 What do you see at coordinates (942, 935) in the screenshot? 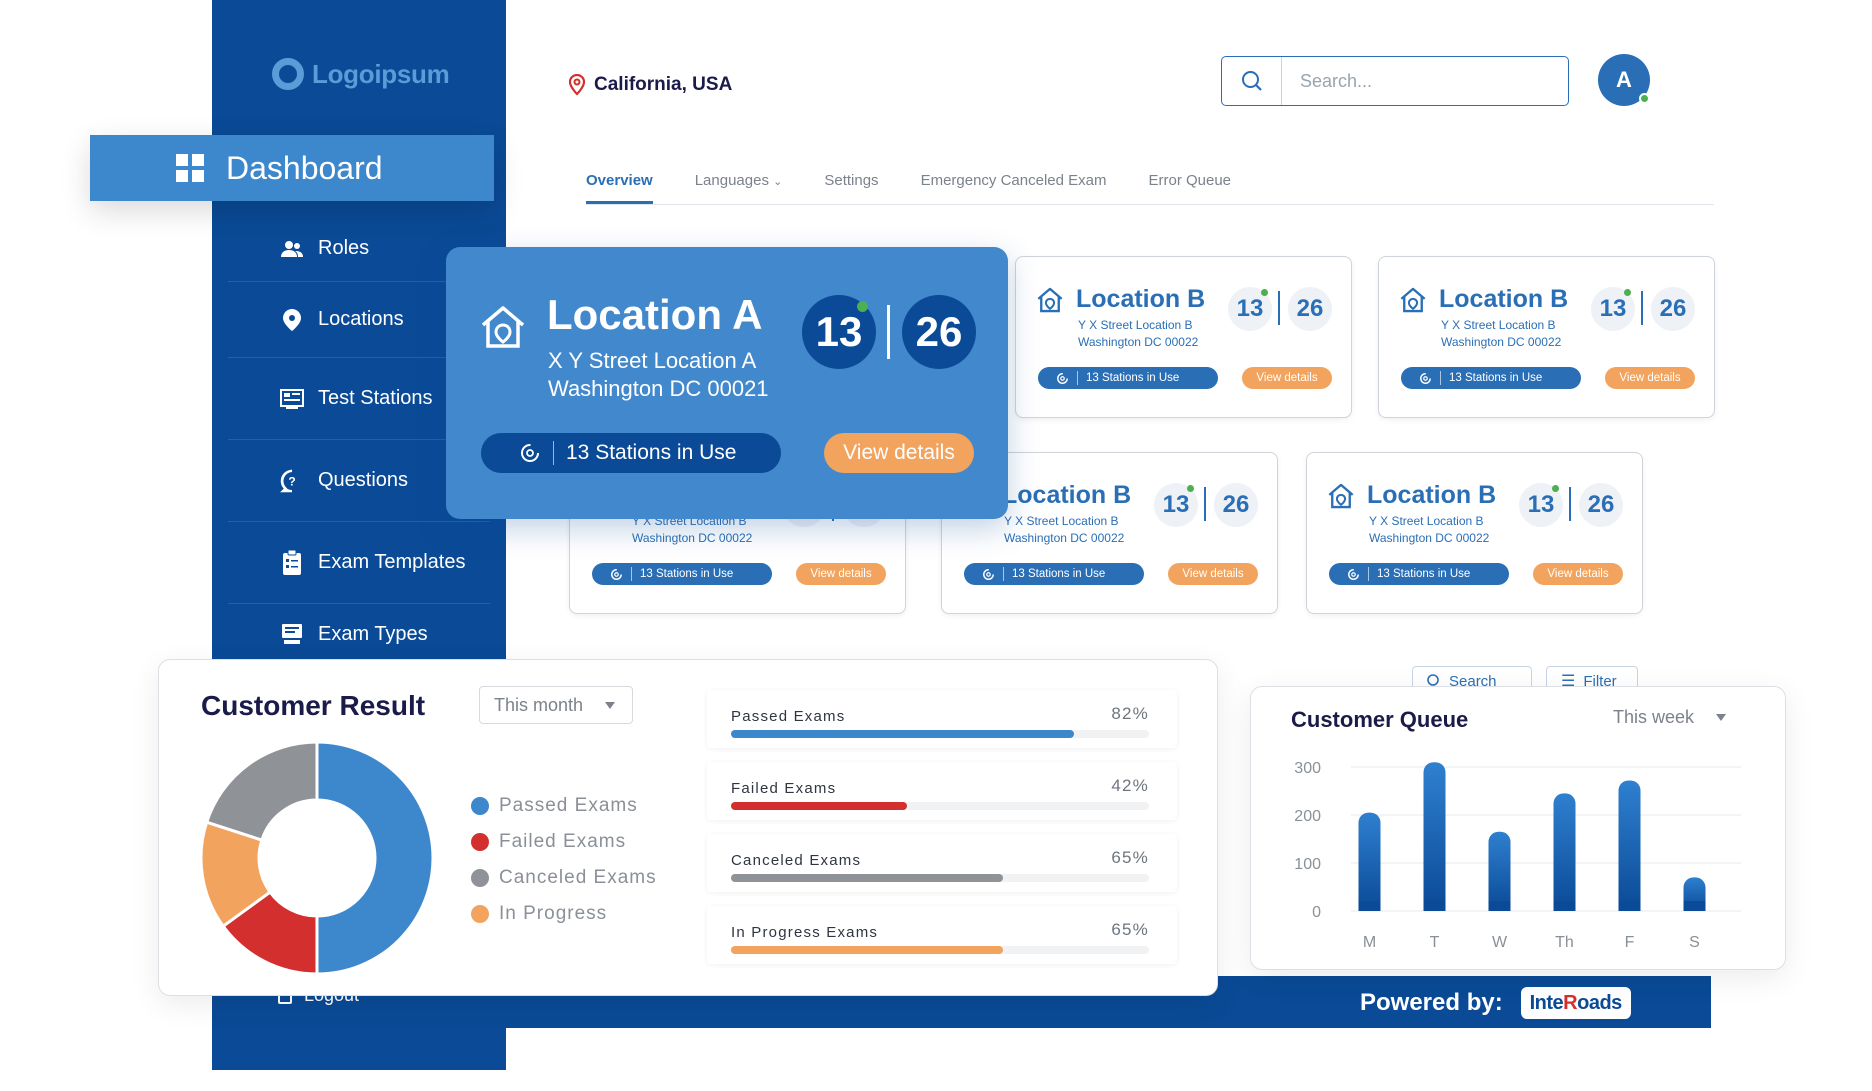
I see `progress-row: In Progress Exams 65%` at bounding box center [942, 935].